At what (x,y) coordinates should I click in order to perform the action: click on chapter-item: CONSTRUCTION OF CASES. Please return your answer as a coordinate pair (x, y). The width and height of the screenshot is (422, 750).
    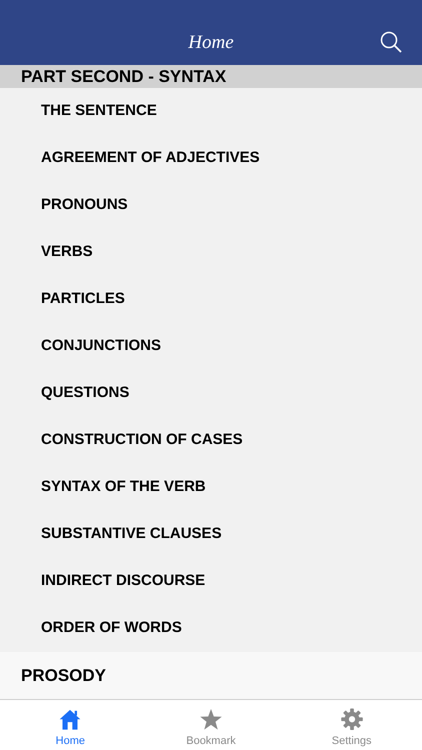
    Looking at the image, I should click on (142, 440).